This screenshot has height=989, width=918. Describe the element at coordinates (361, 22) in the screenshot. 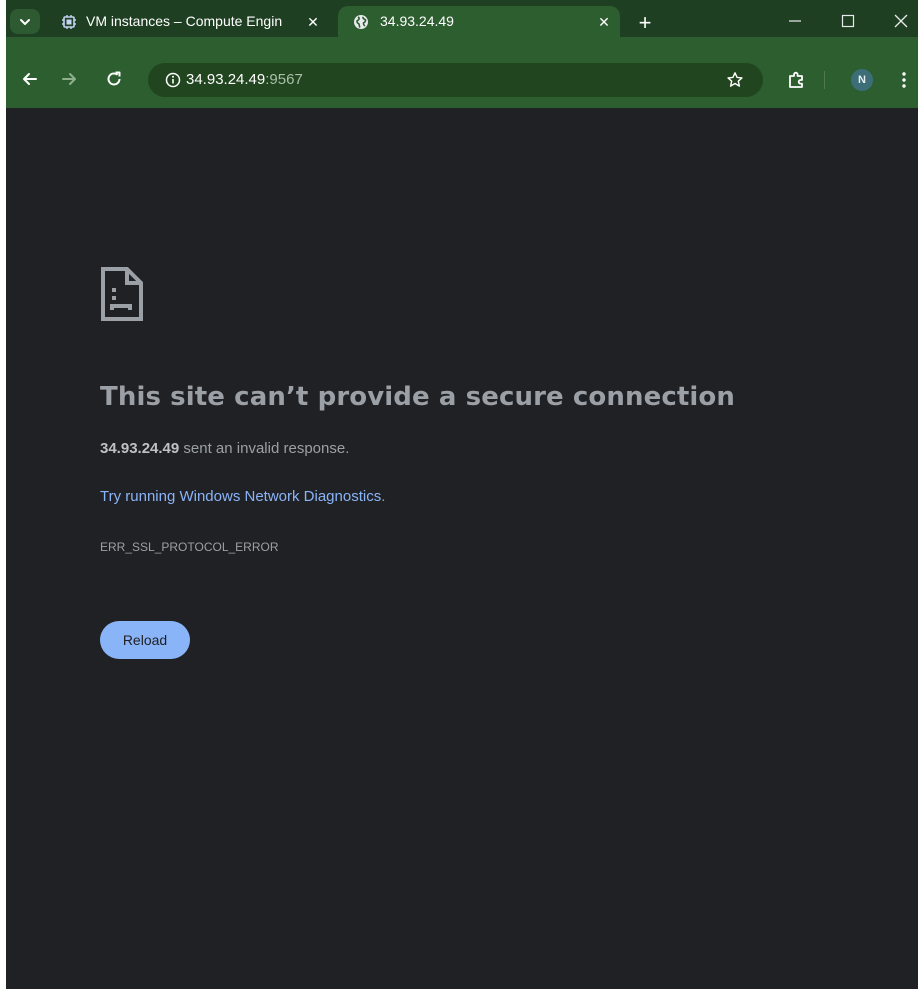

I see `globe-icon` at that location.